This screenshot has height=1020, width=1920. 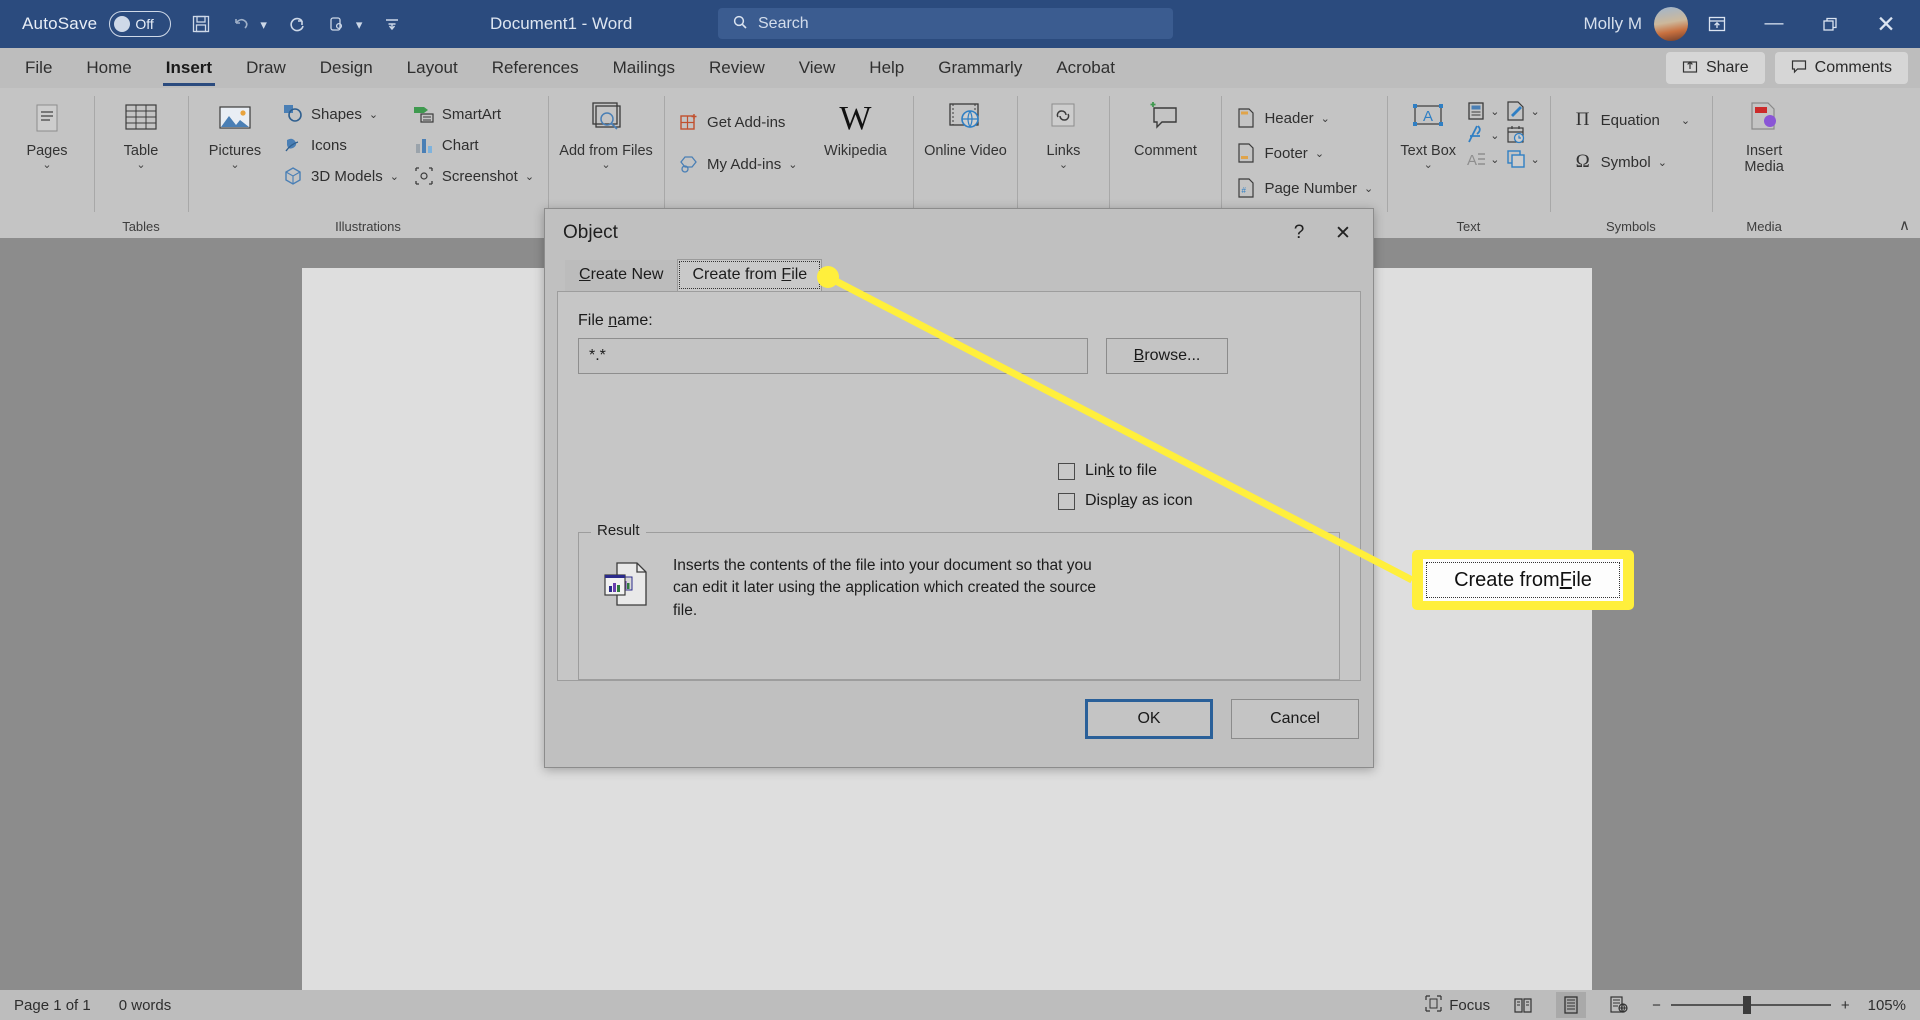 What do you see at coordinates (1841, 68) in the screenshot?
I see `comments-button: Comments` at bounding box center [1841, 68].